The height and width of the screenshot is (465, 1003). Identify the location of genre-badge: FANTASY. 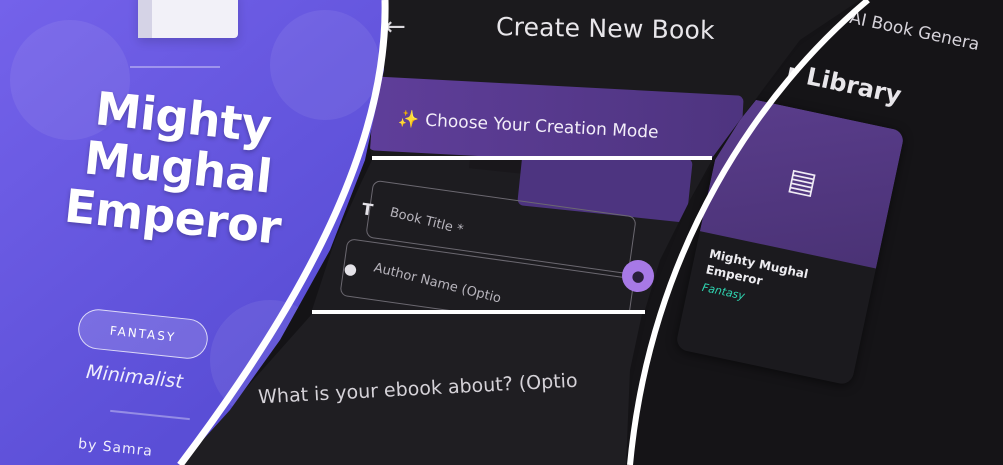
(143, 334).